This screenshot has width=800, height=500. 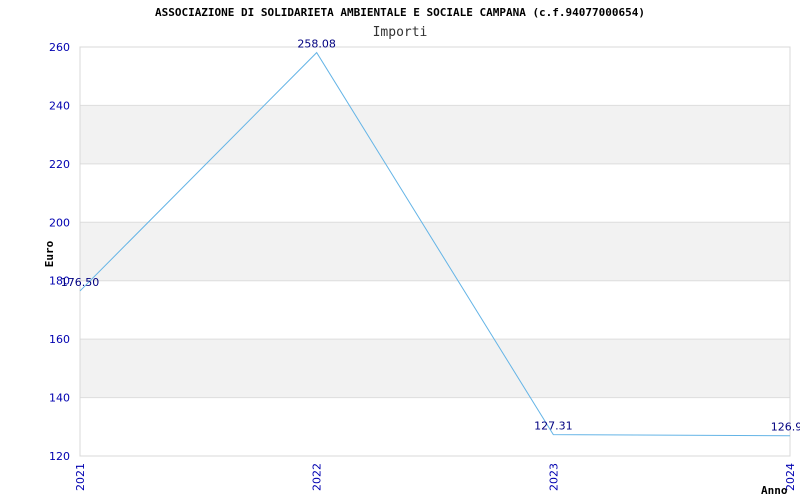 What do you see at coordinates (553, 477) in the screenshot?
I see `x-tick-label: 2023` at bounding box center [553, 477].